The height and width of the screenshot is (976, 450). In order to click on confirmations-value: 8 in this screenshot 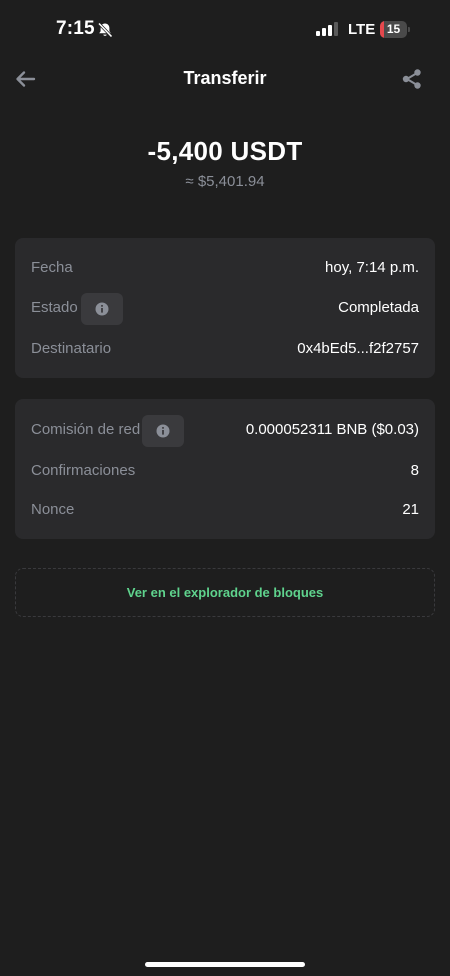, I will do `click(414, 470)`.